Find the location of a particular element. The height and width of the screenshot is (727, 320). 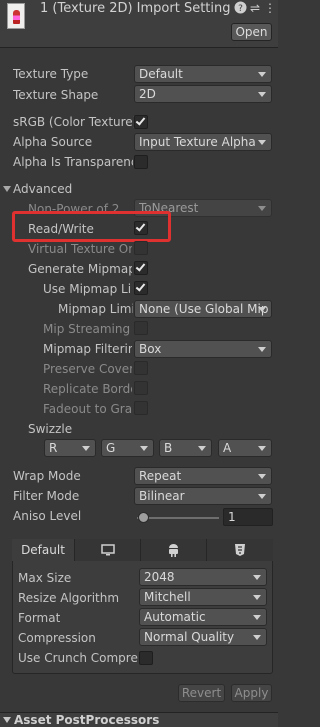

compression-dropdown: Normal Quality is located at coordinates (203, 637).